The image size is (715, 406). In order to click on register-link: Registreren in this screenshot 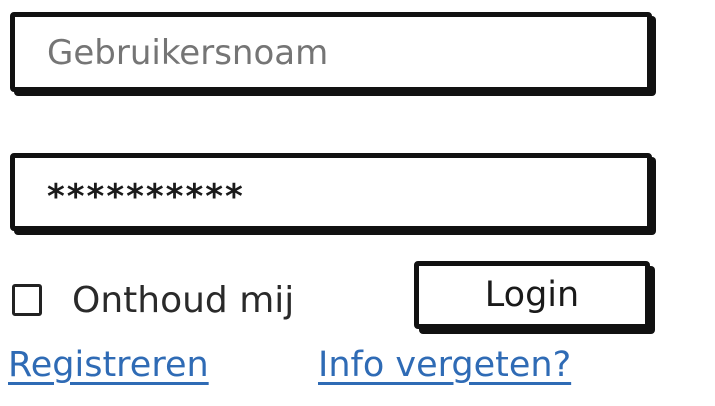, I will do `click(108, 365)`.